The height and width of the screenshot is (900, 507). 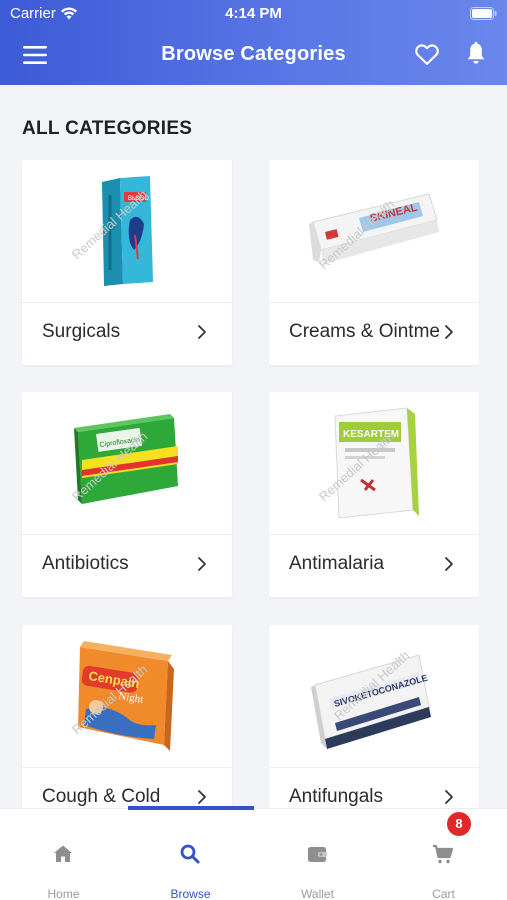 I want to click on category-label-antimalaria: Antimalaria, so click(x=337, y=563).